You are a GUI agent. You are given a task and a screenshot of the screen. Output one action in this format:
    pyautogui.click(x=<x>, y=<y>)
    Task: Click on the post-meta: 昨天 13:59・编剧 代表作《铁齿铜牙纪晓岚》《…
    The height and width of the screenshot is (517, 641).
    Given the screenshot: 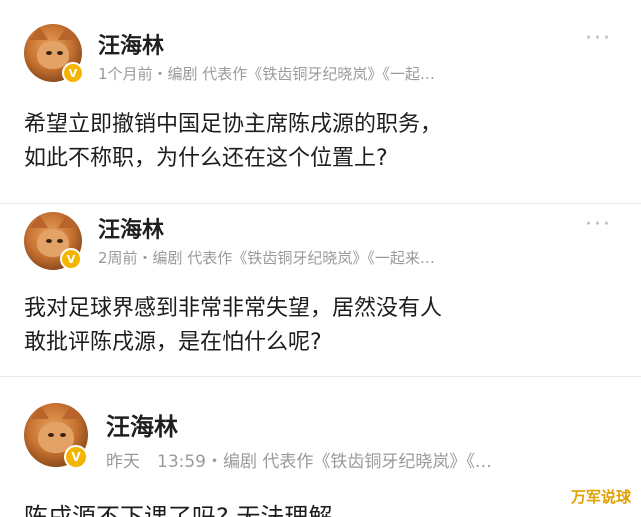 What is the action you would take?
    pyautogui.click(x=299, y=462)
    